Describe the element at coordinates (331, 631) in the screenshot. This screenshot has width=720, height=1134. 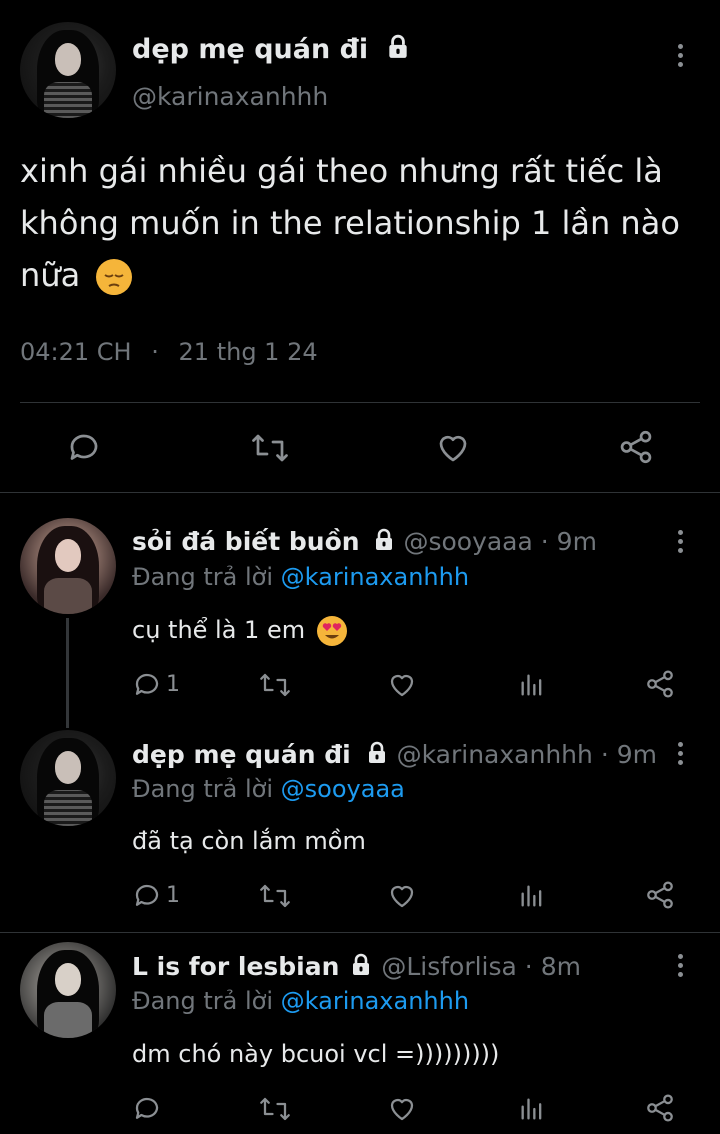
I see `heart-eyes-emoji` at that location.